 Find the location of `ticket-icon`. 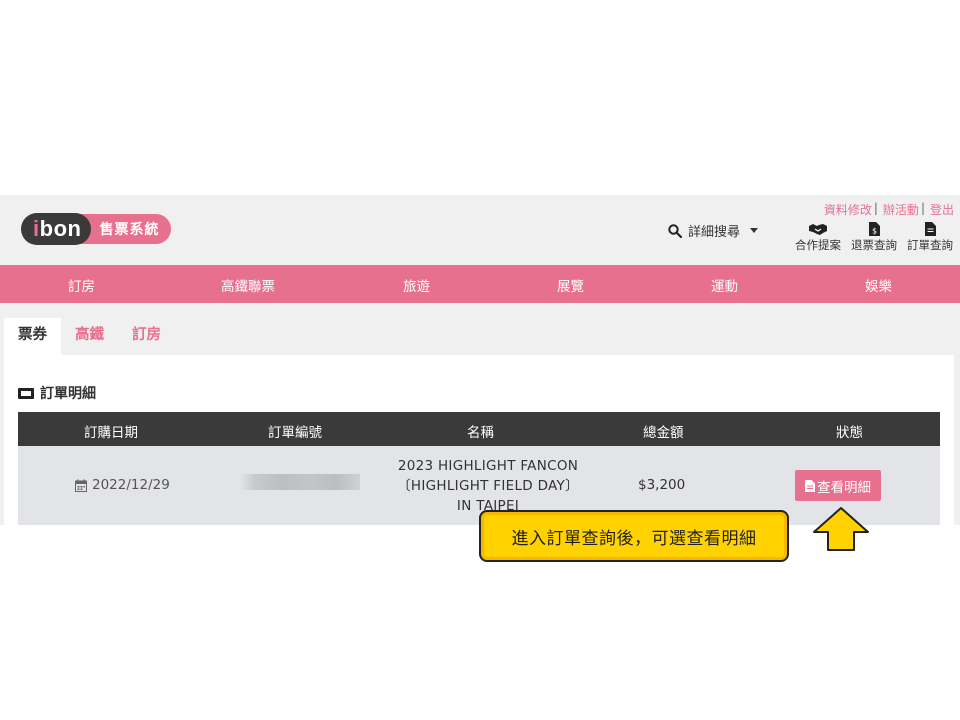

ticket-icon is located at coordinates (26, 393).